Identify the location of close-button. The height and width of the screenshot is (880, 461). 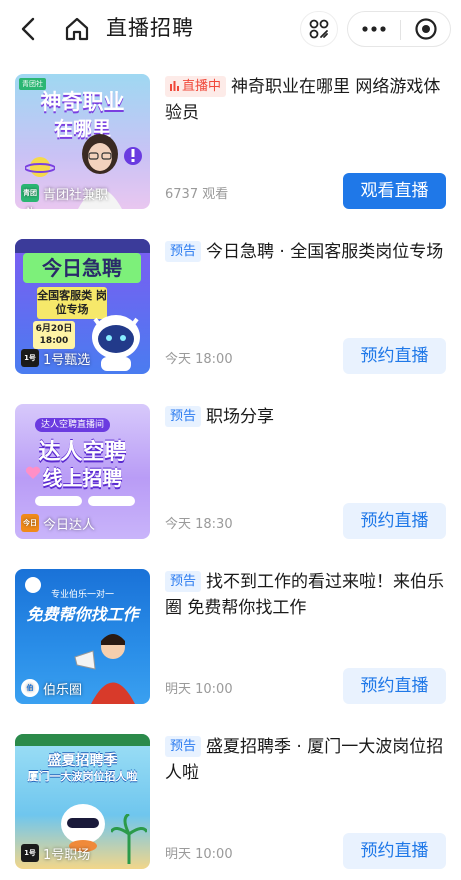
(426, 29).